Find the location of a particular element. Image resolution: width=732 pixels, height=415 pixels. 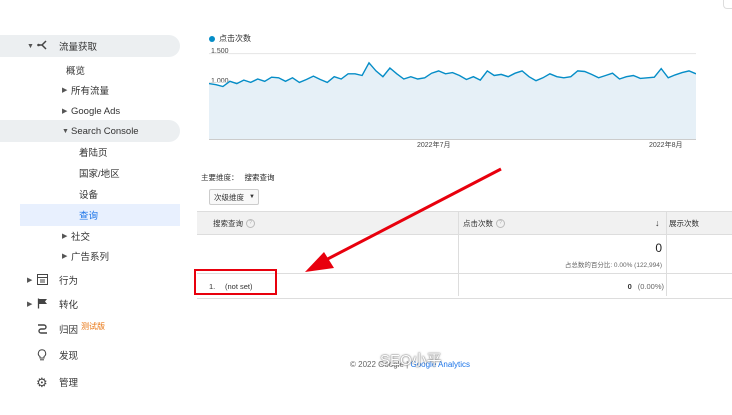

nav-queries: 查询 is located at coordinates (100, 215).